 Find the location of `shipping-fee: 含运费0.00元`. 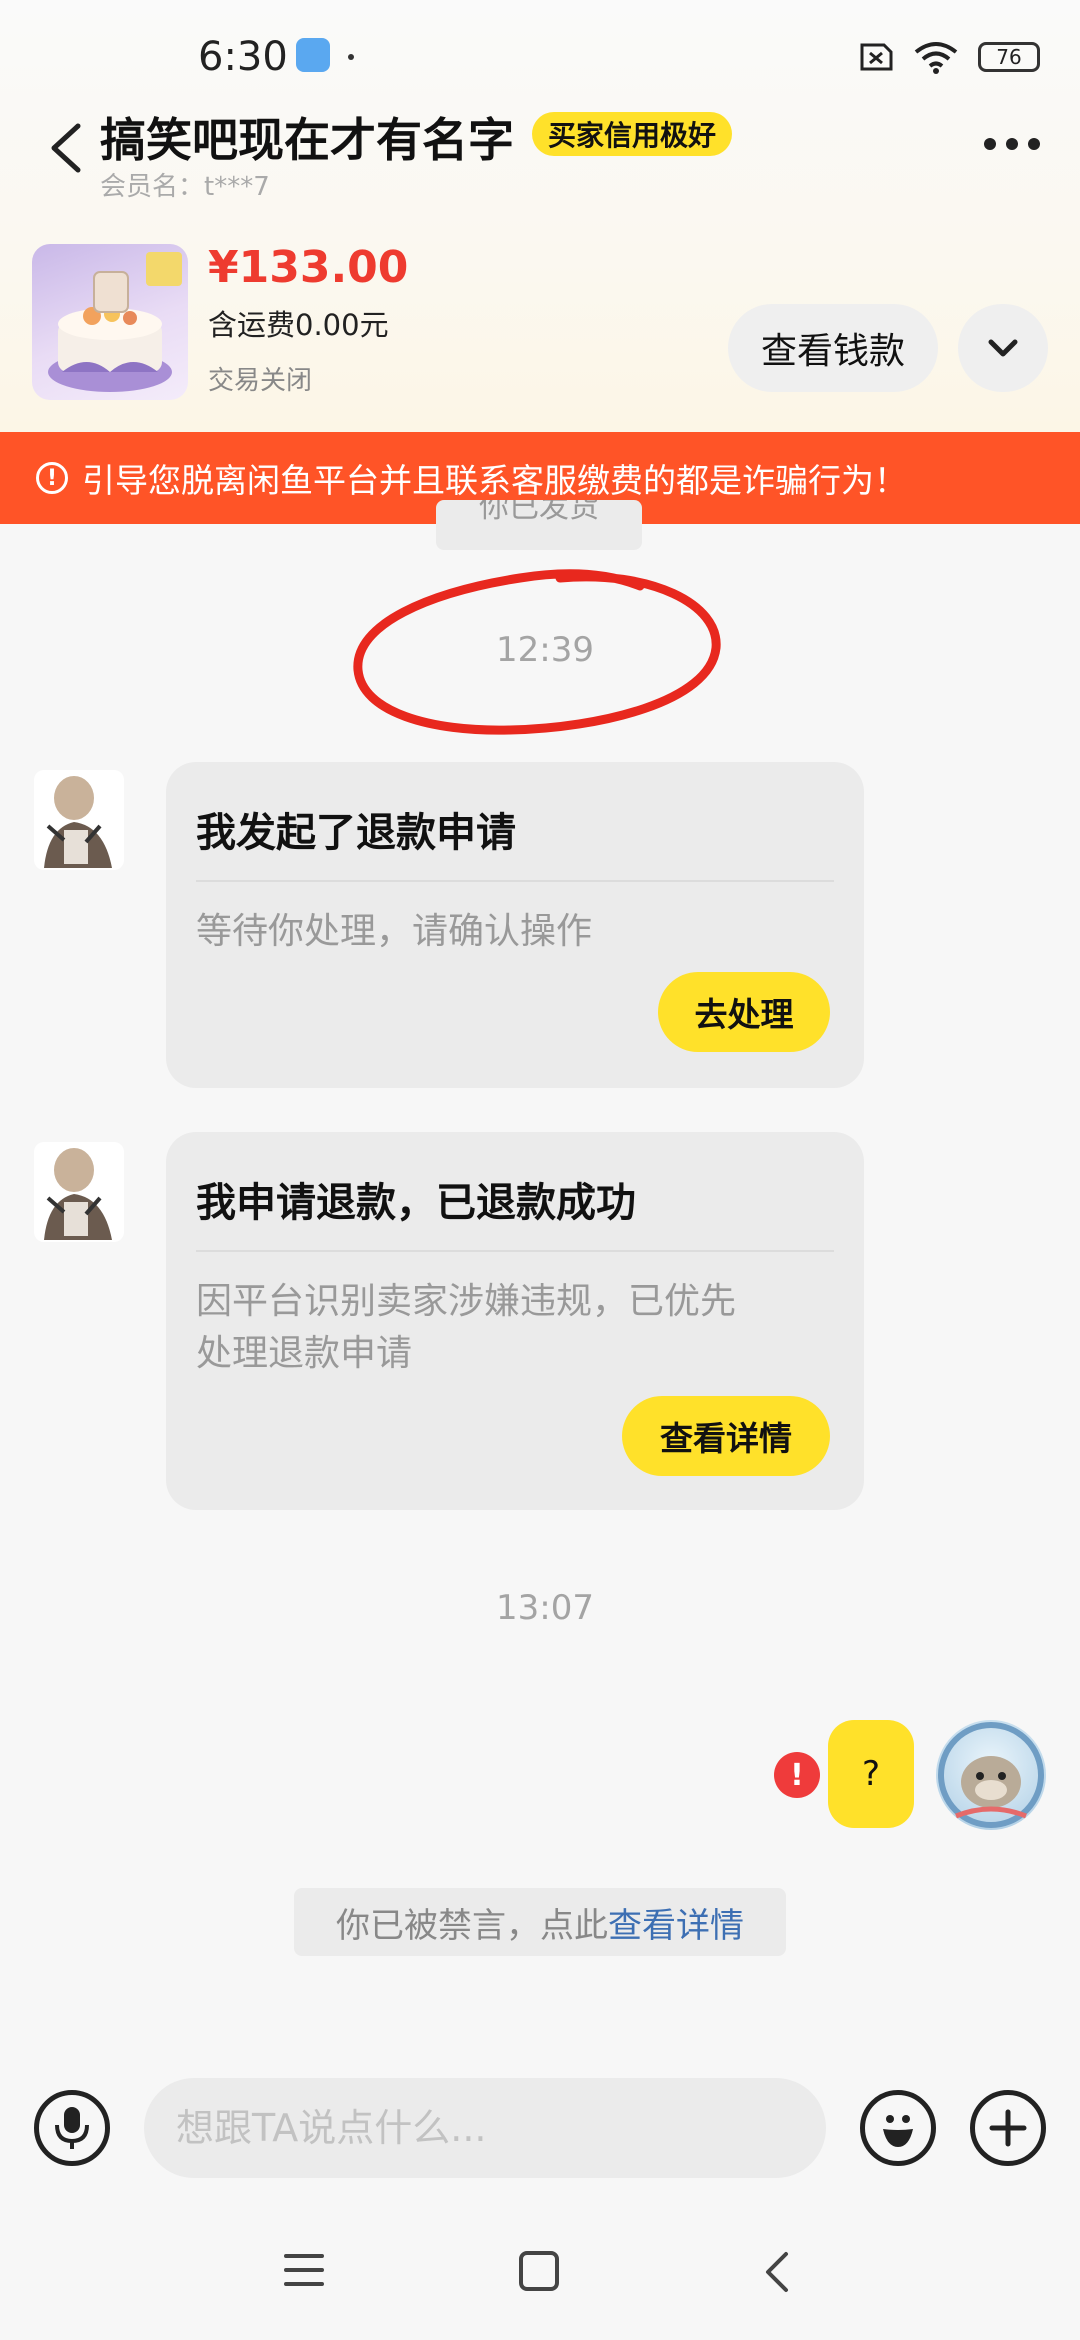

shipping-fee: 含运费0.00元 is located at coordinates (298, 325).